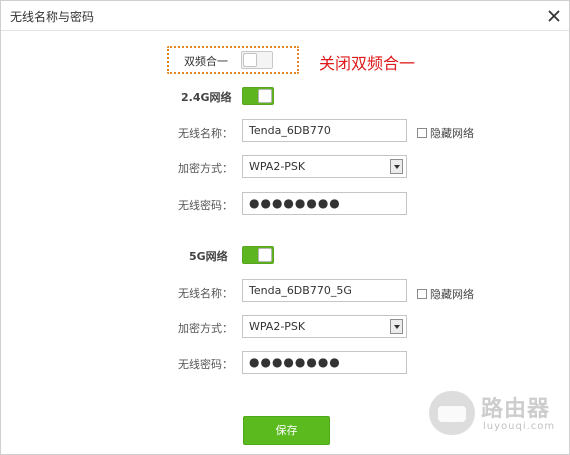  What do you see at coordinates (367, 63) in the screenshot?
I see `annotation-text: 关闭双频合一` at bounding box center [367, 63].